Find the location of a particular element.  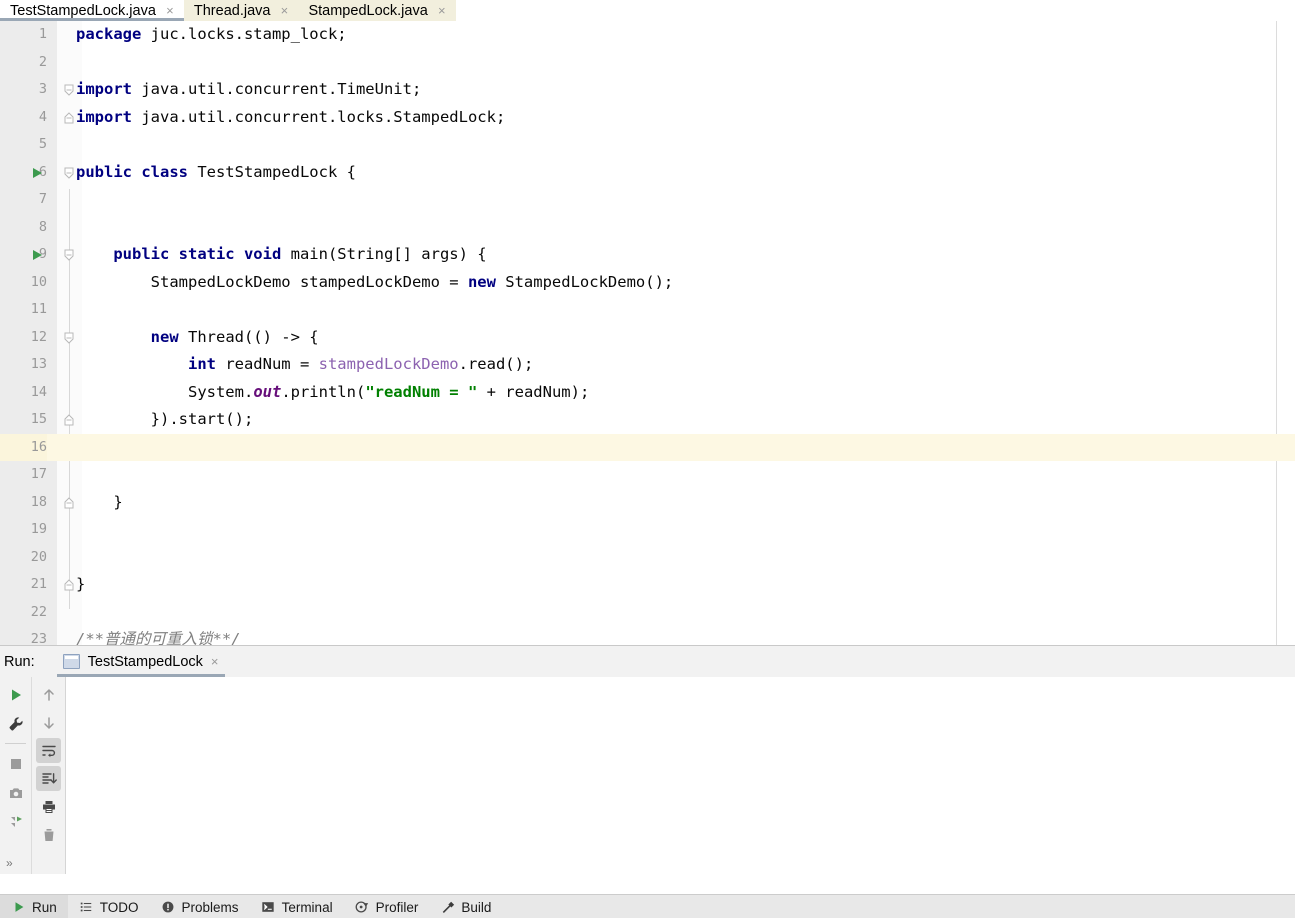

code-line: 3 import java.util.concurrent.TimeUnit; is located at coordinates (647, 90).